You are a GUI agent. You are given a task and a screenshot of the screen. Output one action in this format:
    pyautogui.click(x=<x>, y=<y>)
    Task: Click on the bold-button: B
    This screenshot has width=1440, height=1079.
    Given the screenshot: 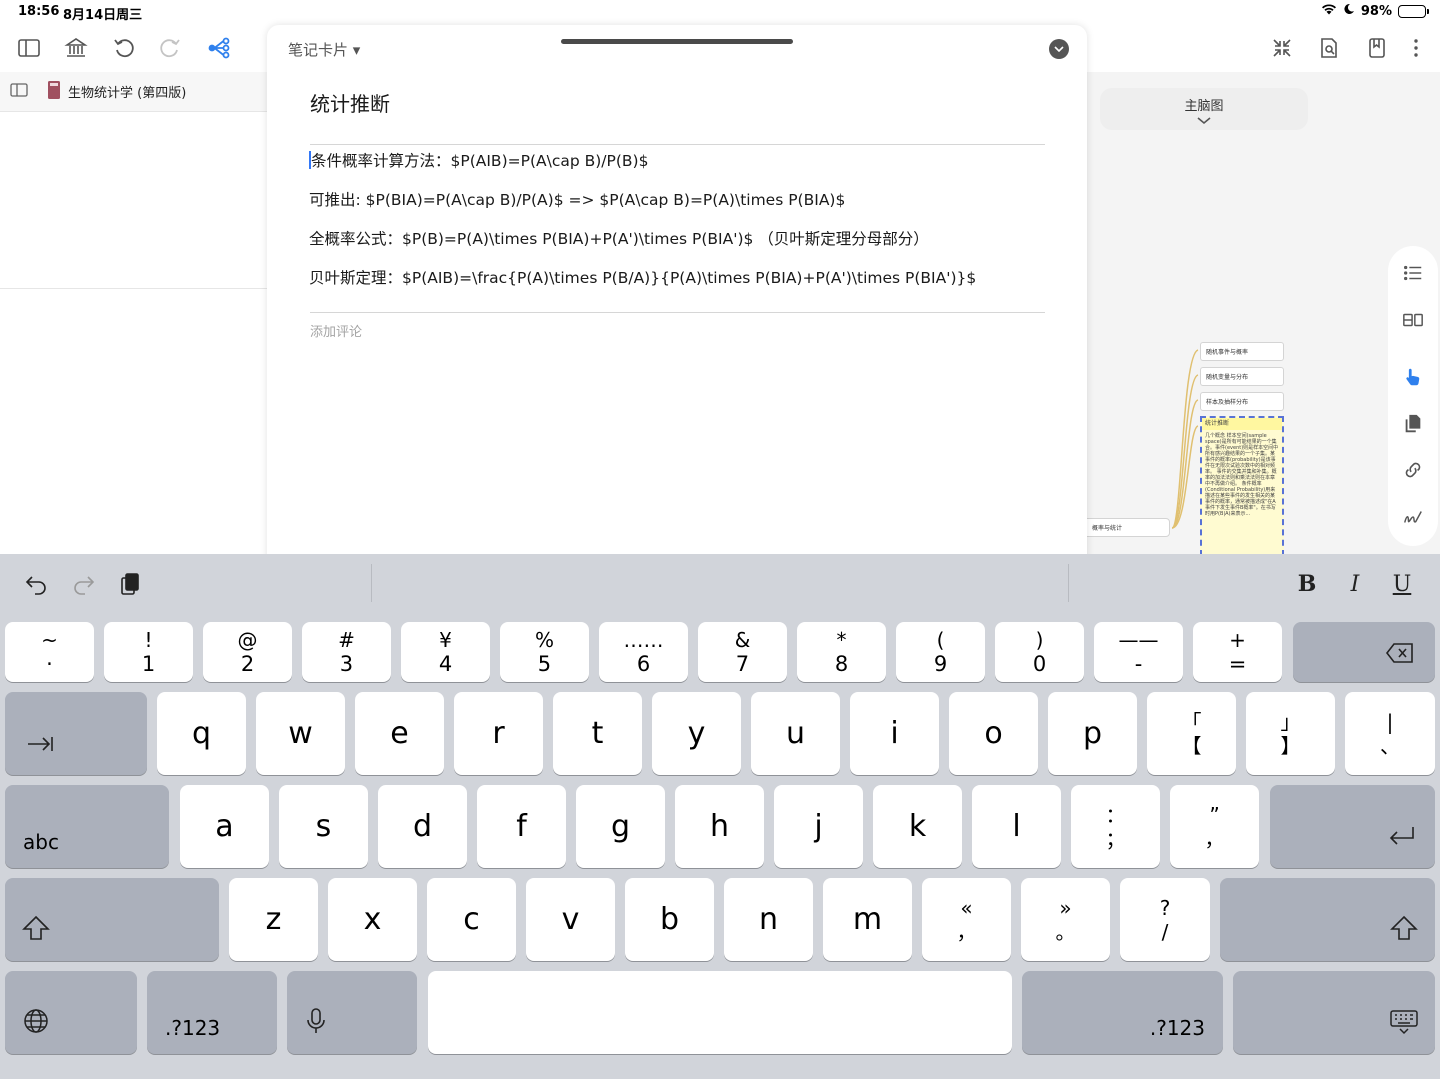 What is the action you would take?
    pyautogui.click(x=1307, y=584)
    